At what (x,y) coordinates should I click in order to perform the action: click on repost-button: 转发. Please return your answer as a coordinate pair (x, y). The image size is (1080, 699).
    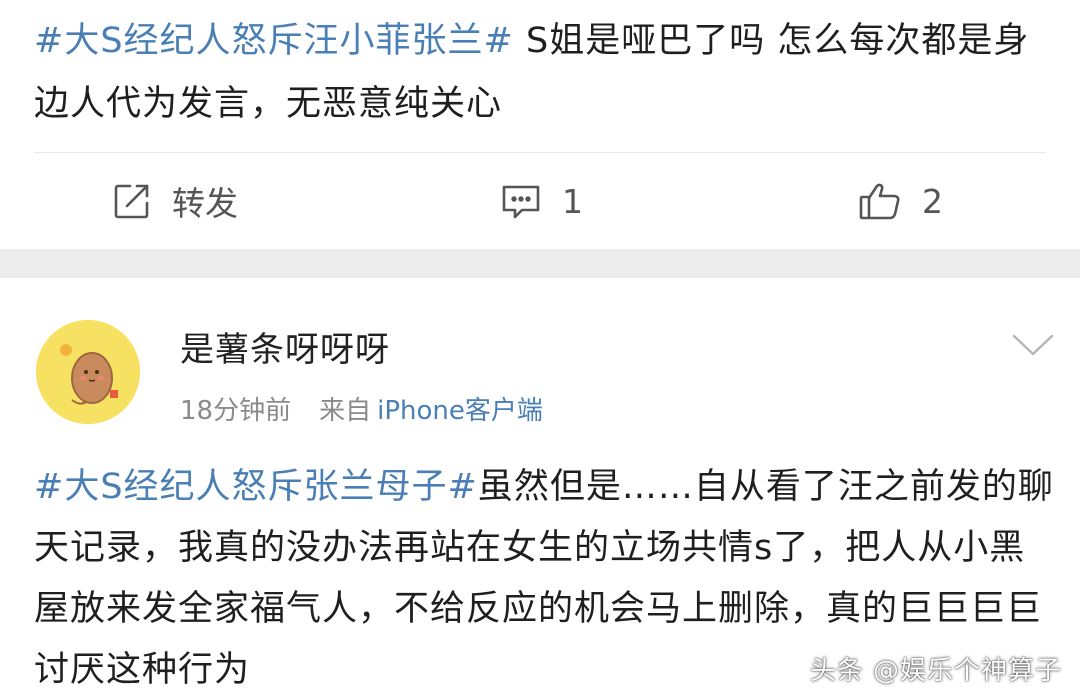
    Looking at the image, I should click on (175, 201).